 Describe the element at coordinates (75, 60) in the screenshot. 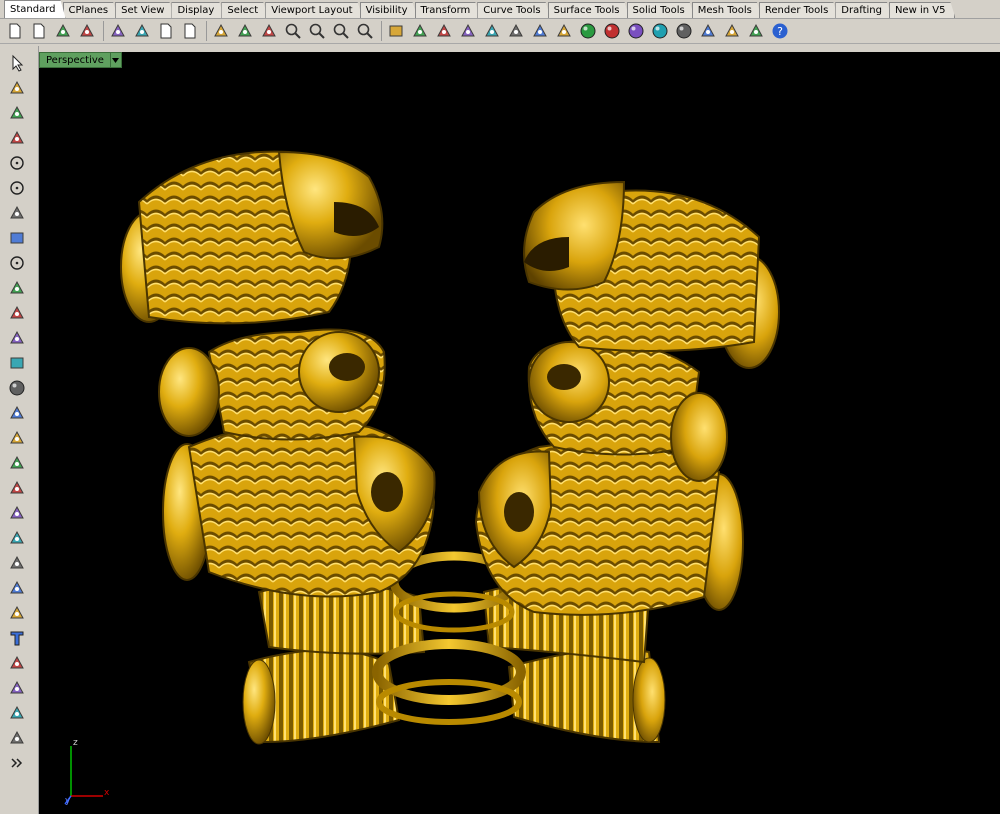

I see `viewport-title: Perspective` at that location.